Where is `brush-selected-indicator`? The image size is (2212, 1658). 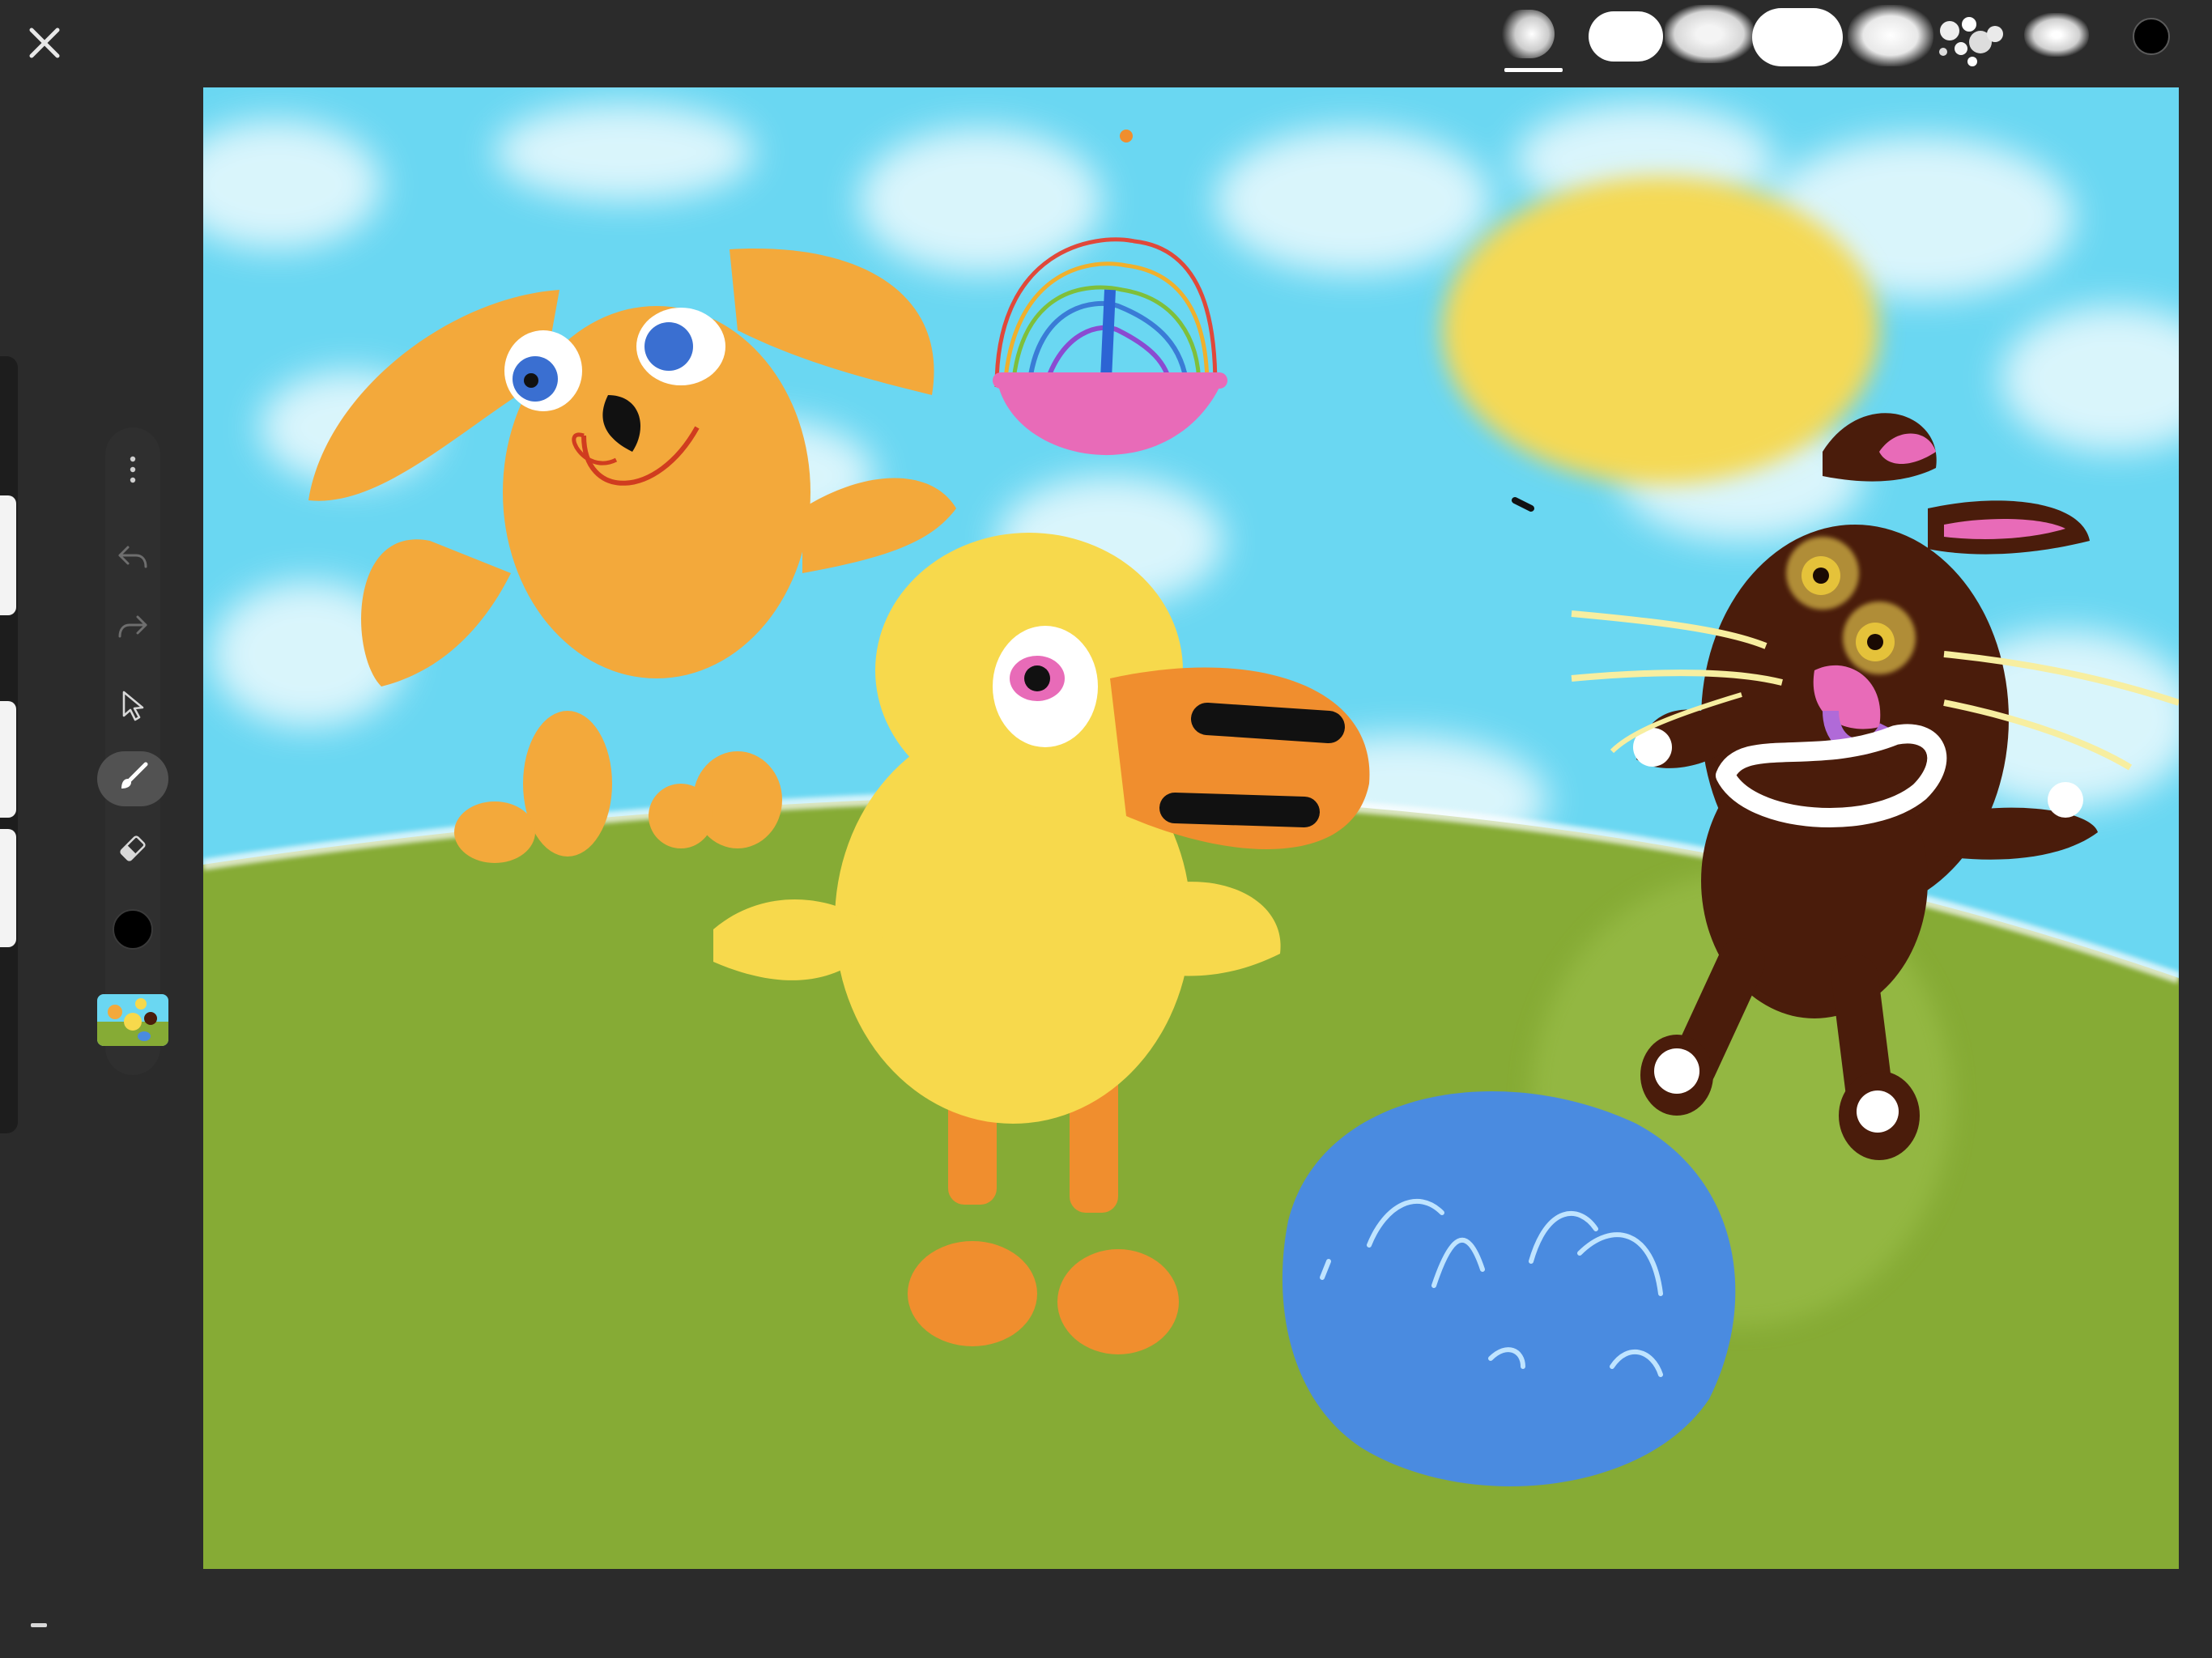 brush-selected-indicator is located at coordinates (1533, 70).